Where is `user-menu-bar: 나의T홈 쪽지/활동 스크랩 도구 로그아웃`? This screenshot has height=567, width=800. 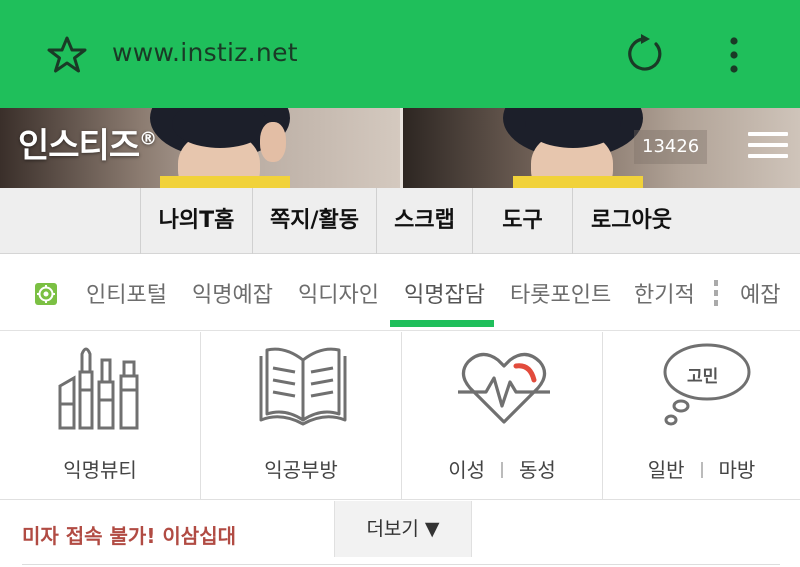 user-menu-bar: 나의T홈 쪽지/활동 스크랩 도구 로그아웃 is located at coordinates (400, 221).